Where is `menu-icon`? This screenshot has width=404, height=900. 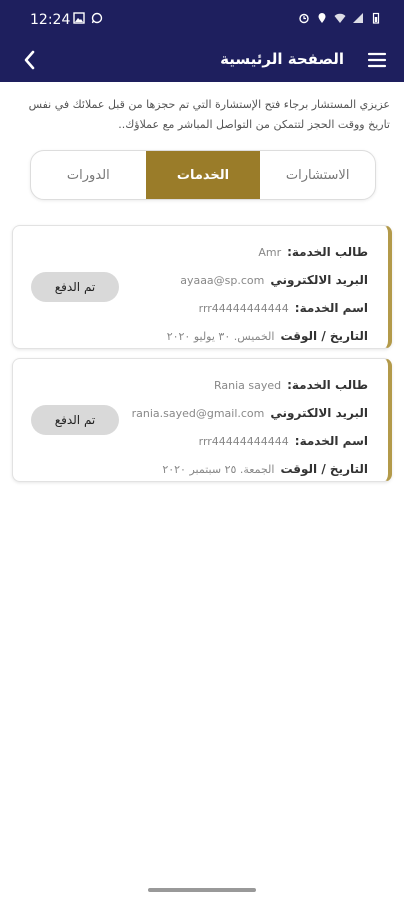 menu-icon is located at coordinates (377, 60).